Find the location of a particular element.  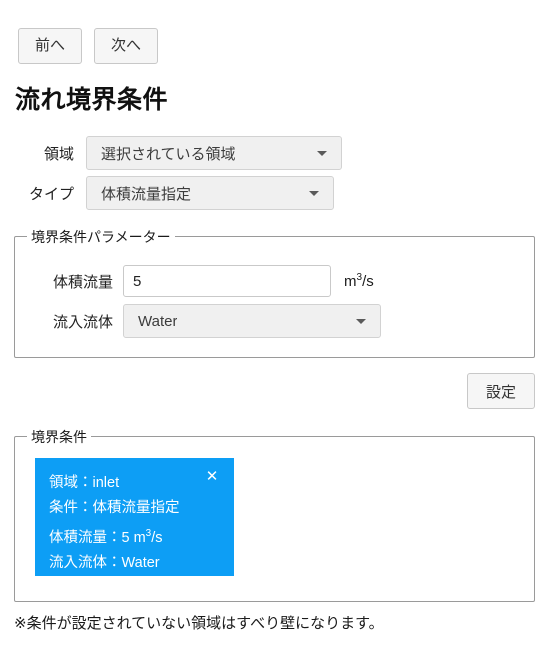

fluid-dropdown: Water is located at coordinates (252, 321).